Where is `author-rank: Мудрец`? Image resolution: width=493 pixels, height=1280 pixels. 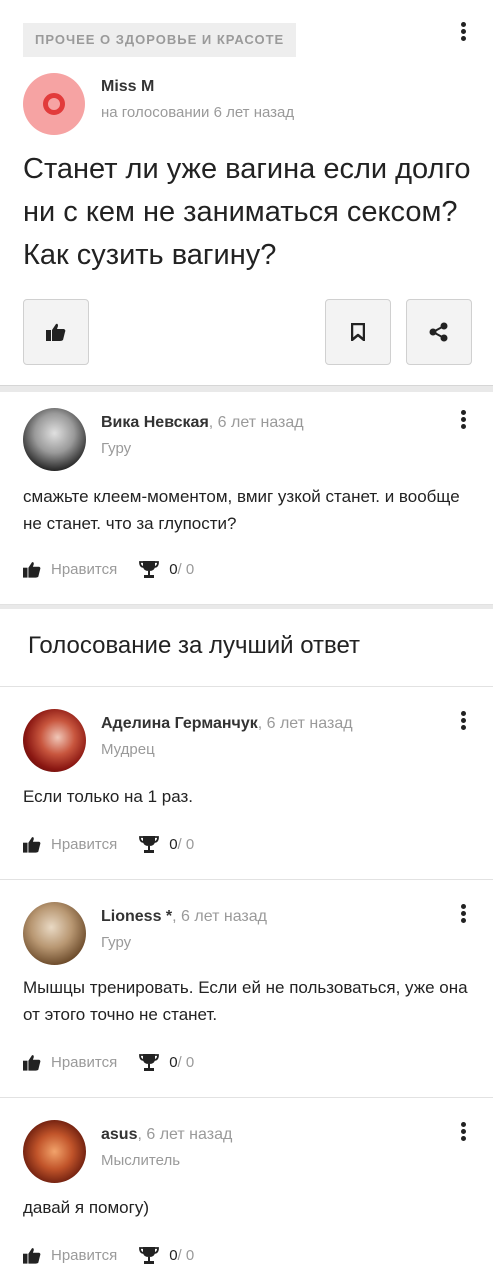 author-rank: Мудрец is located at coordinates (128, 749).